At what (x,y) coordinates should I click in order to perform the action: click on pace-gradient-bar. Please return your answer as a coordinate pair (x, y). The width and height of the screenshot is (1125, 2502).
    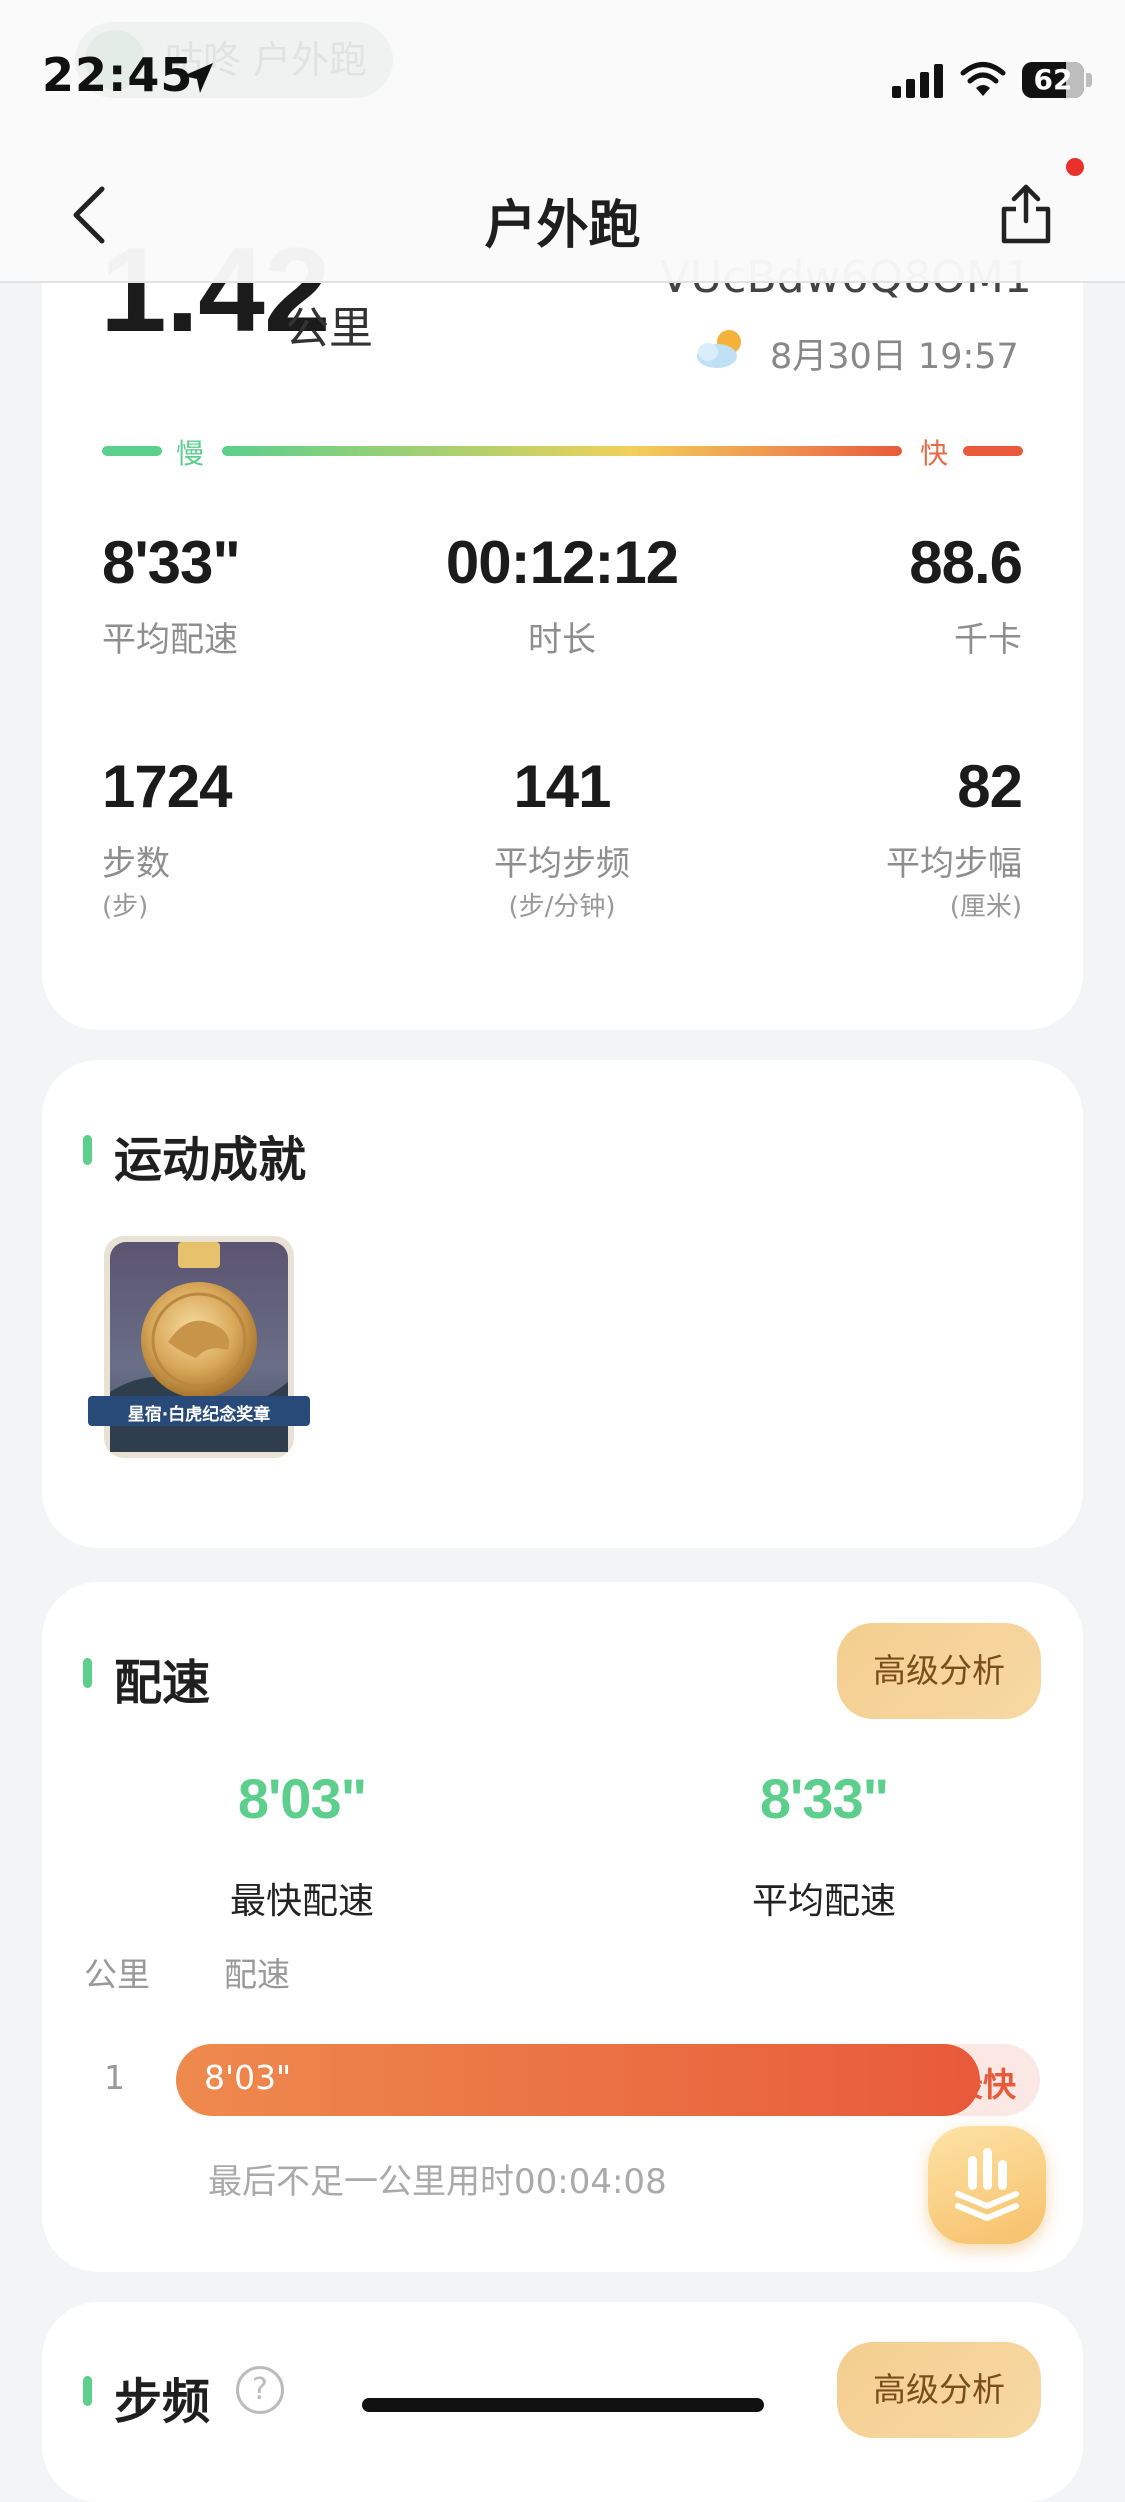
    Looking at the image, I should click on (562, 451).